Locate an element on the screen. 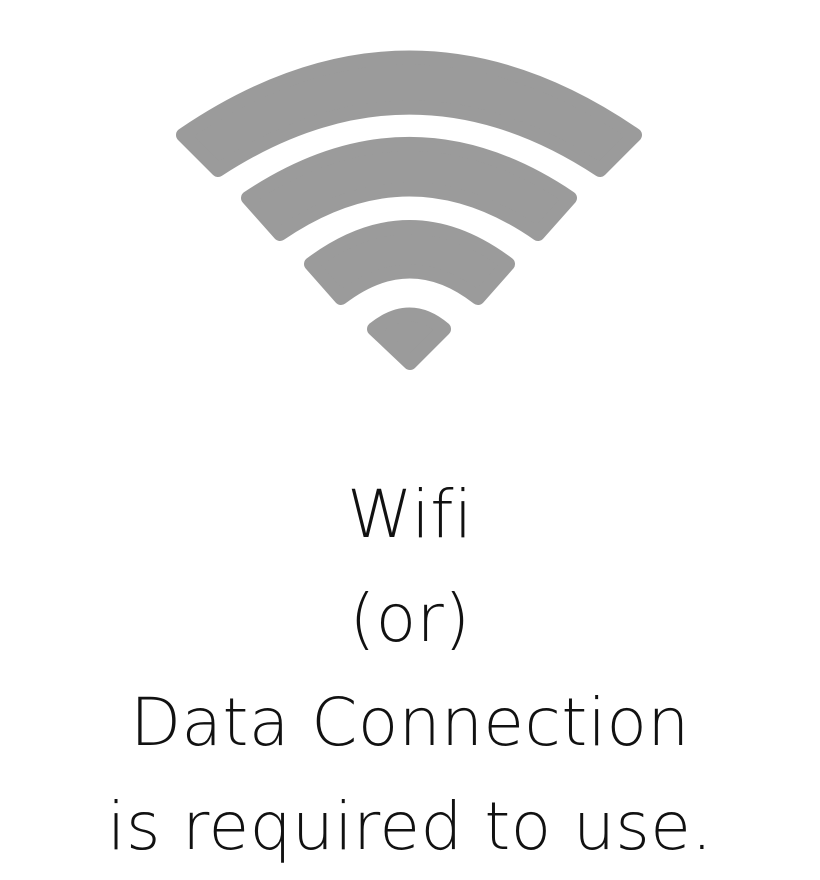 This screenshot has width=820, height=880. message-line-or: (or) is located at coordinates (410, 618).